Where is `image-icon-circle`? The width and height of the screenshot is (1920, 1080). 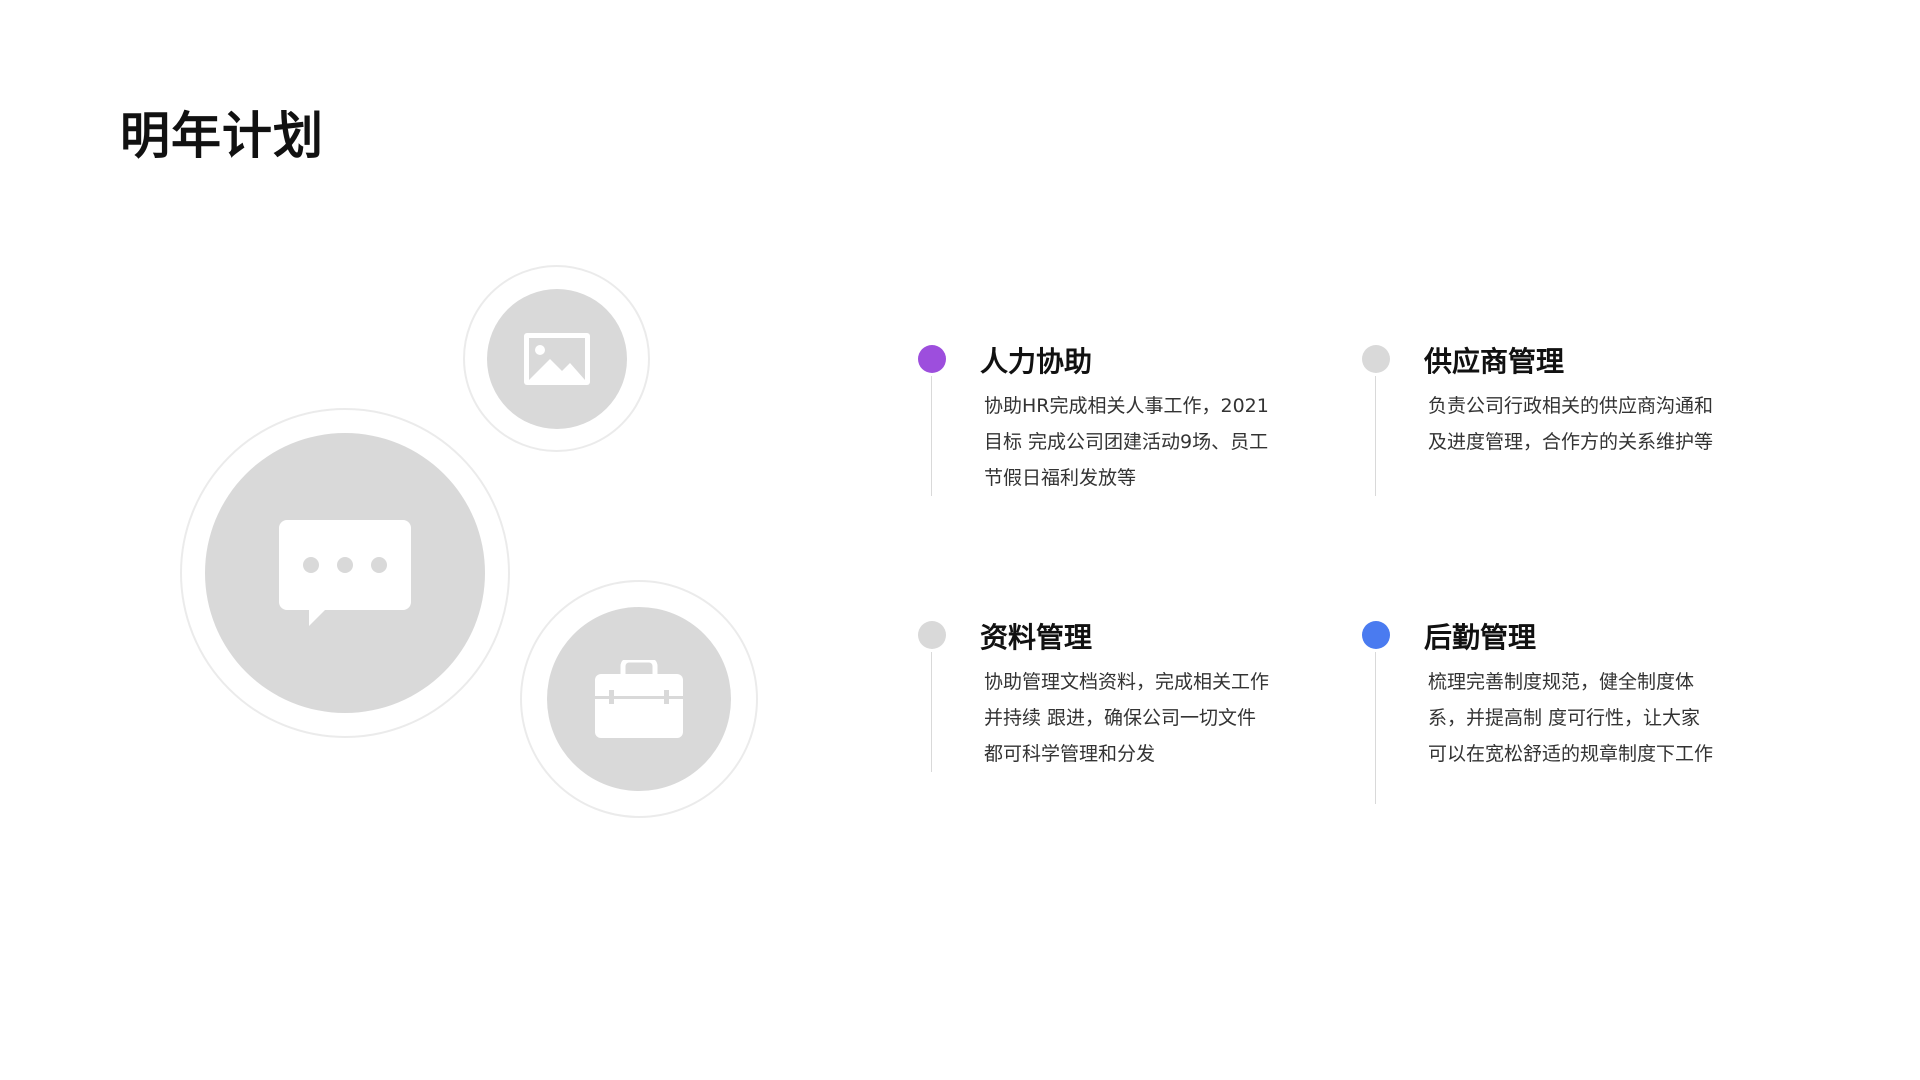 image-icon-circle is located at coordinates (556, 358).